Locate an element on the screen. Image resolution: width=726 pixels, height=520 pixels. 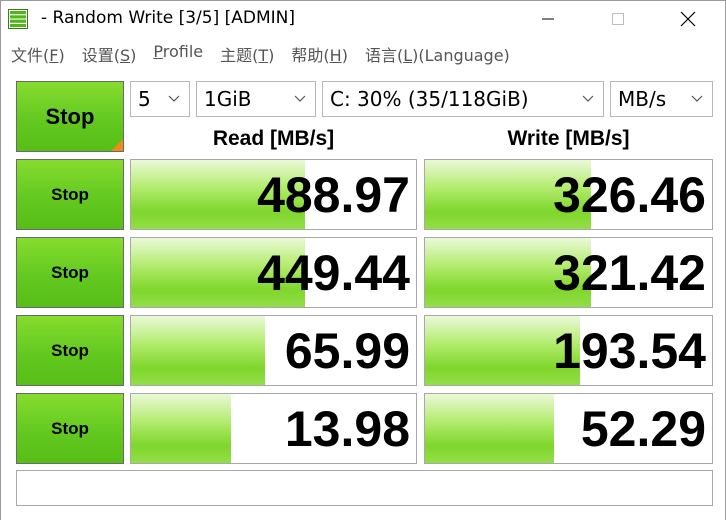
all-stop-button: Stop is located at coordinates (70, 116).